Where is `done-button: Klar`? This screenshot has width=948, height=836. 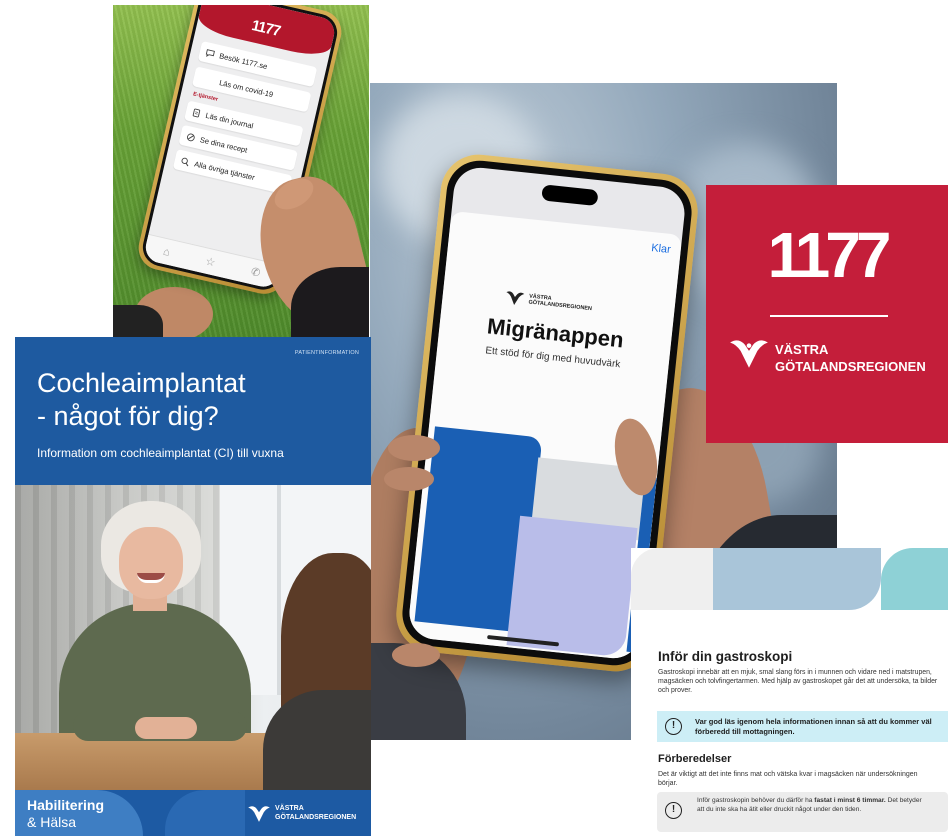 done-button: Klar is located at coordinates (661, 249).